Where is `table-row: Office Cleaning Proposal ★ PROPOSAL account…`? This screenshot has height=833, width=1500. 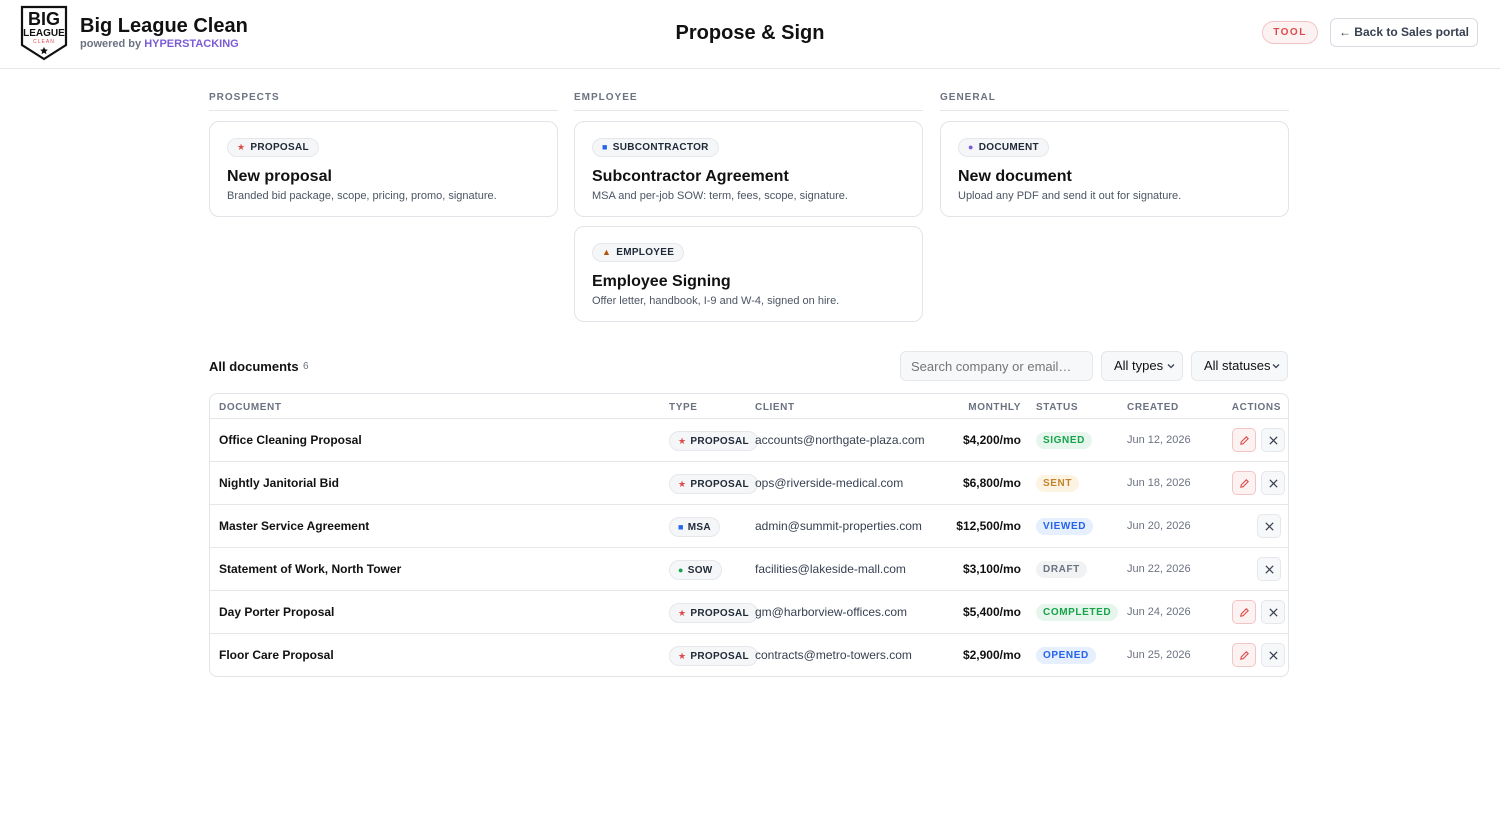
table-row: Office Cleaning Proposal ★ PROPOSAL account… is located at coordinates (749, 440).